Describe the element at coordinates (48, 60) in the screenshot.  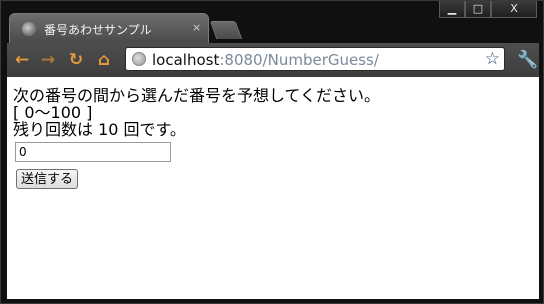
I see `forward-arrow-icon: →` at that location.